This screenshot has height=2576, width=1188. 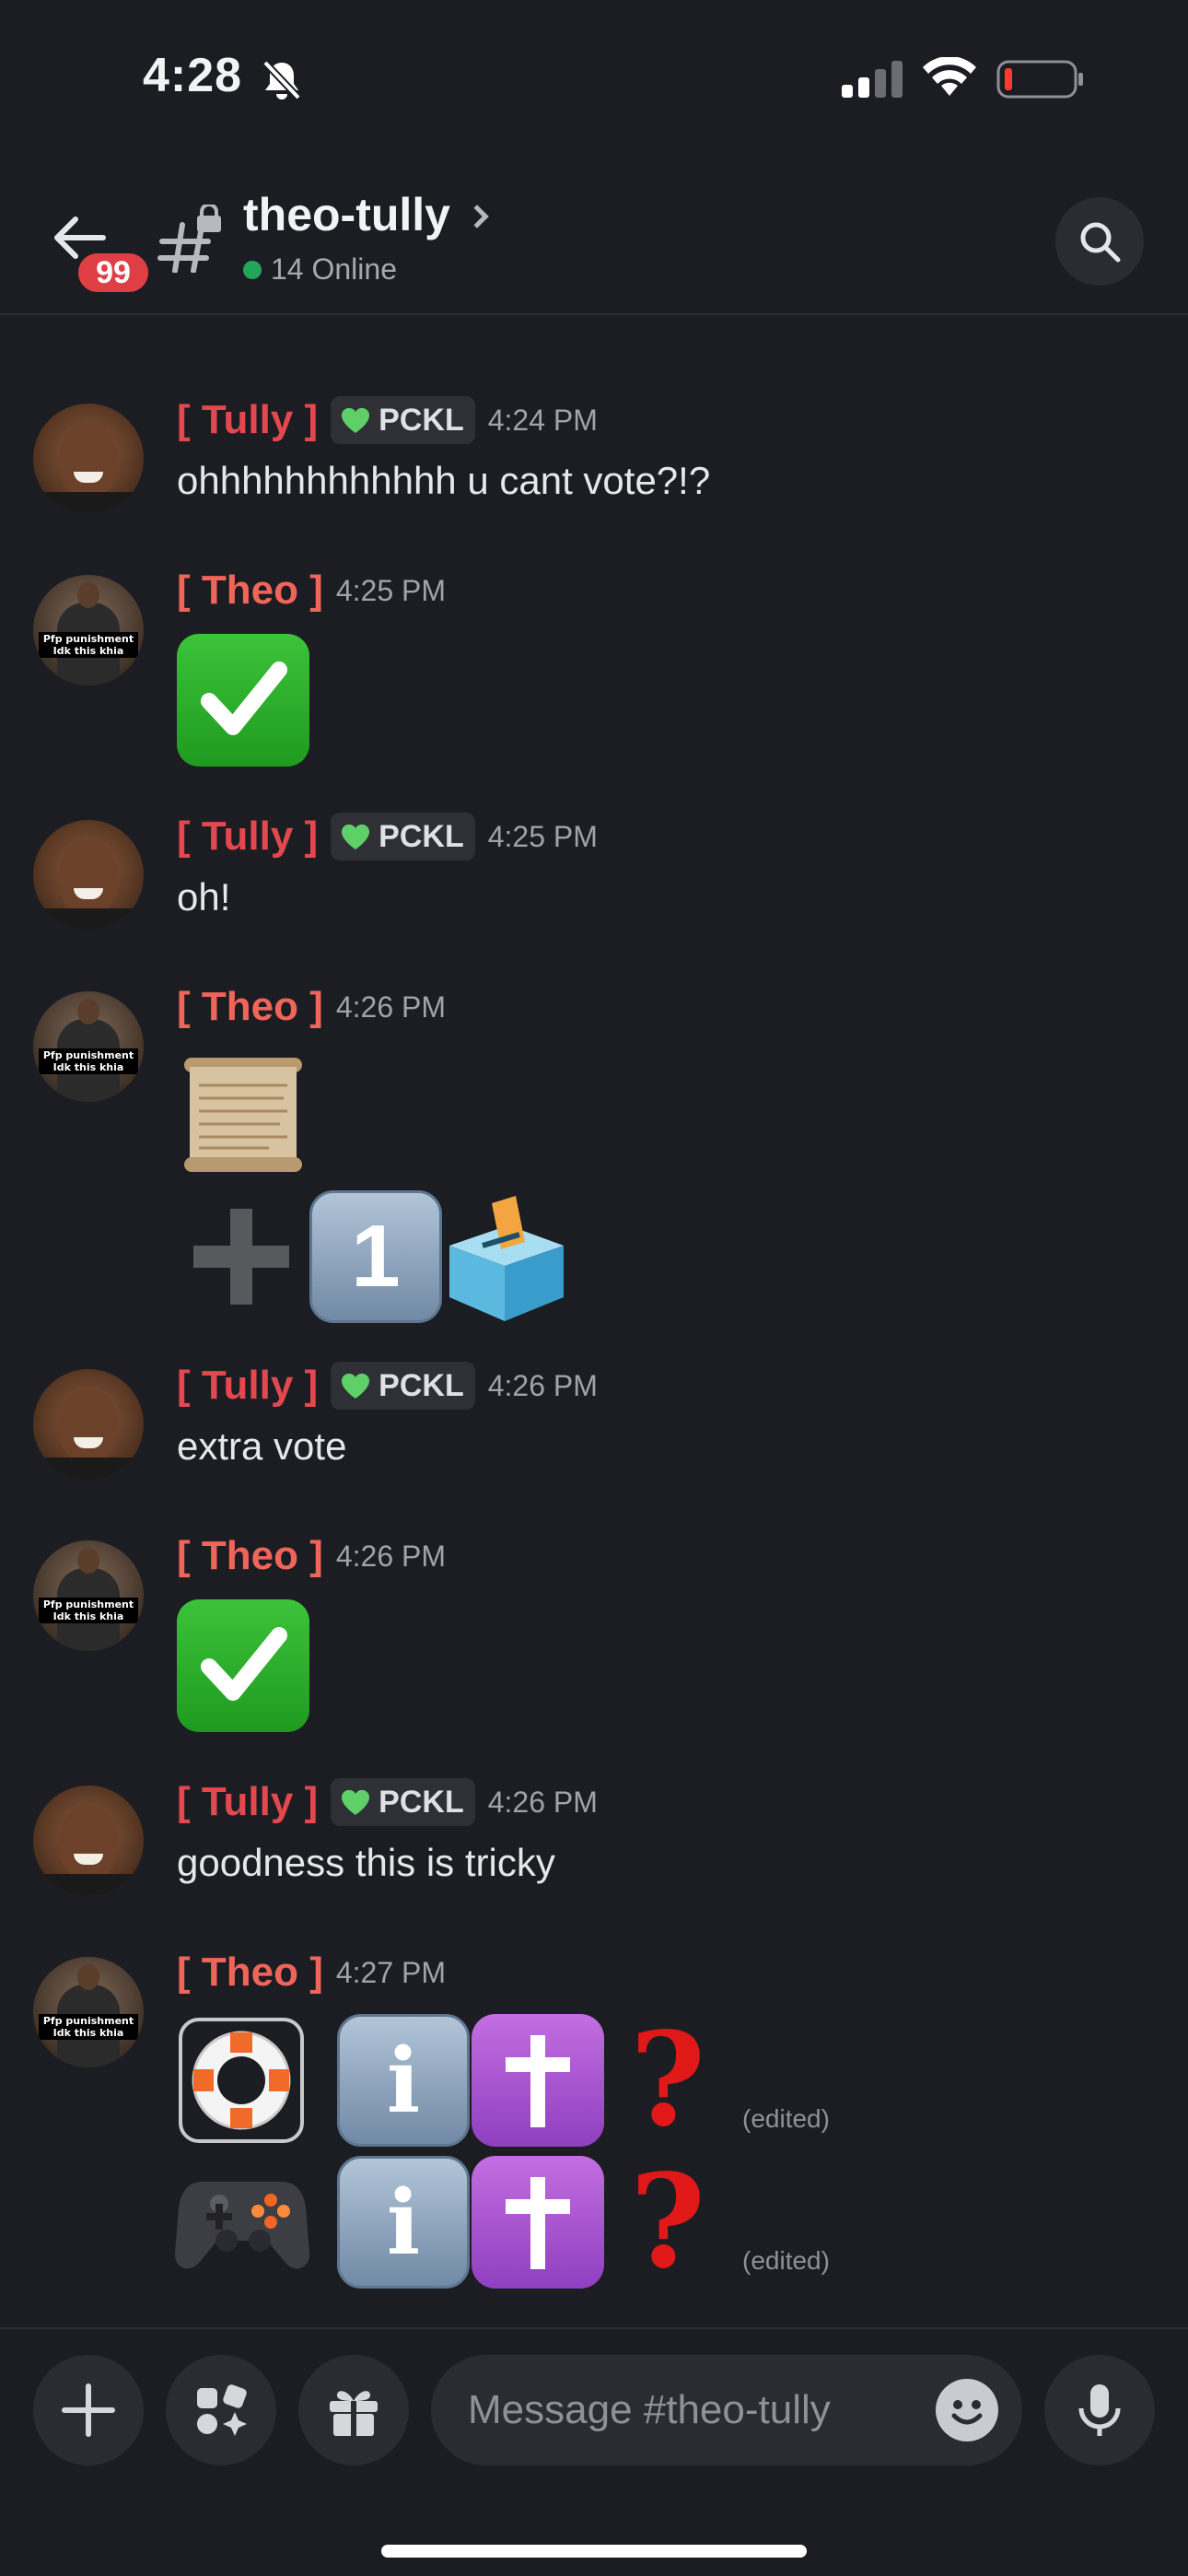 What do you see at coordinates (444, 480) in the screenshot?
I see `message-text: ohhhhhhhhhhhh u cant vote?!?` at bounding box center [444, 480].